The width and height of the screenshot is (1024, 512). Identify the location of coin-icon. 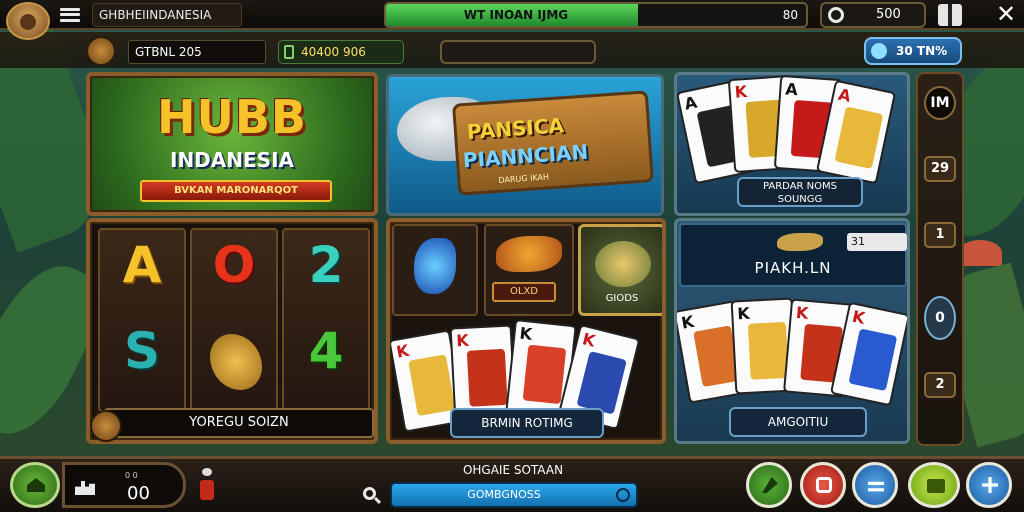
(836, 15).